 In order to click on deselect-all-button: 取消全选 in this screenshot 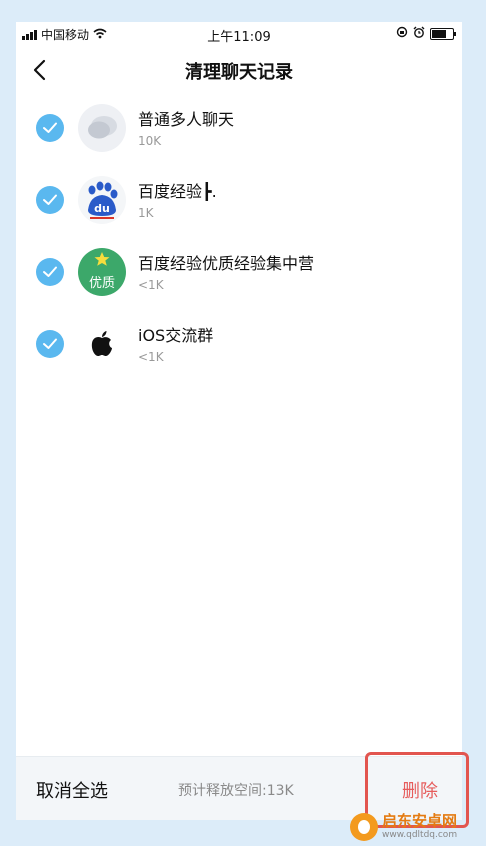, I will do `click(72, 790)`.